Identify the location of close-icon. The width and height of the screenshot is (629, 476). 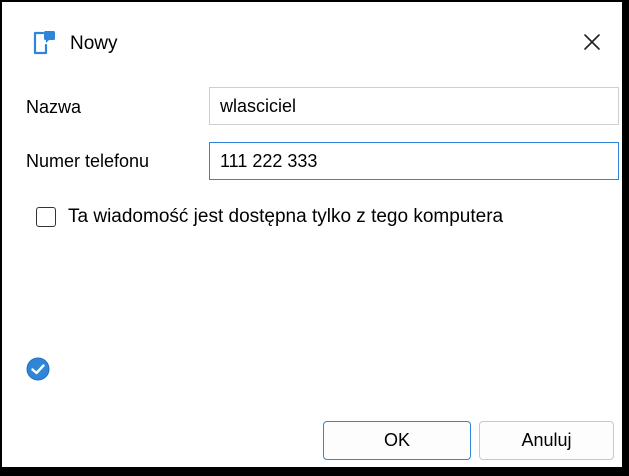
(592, 44).